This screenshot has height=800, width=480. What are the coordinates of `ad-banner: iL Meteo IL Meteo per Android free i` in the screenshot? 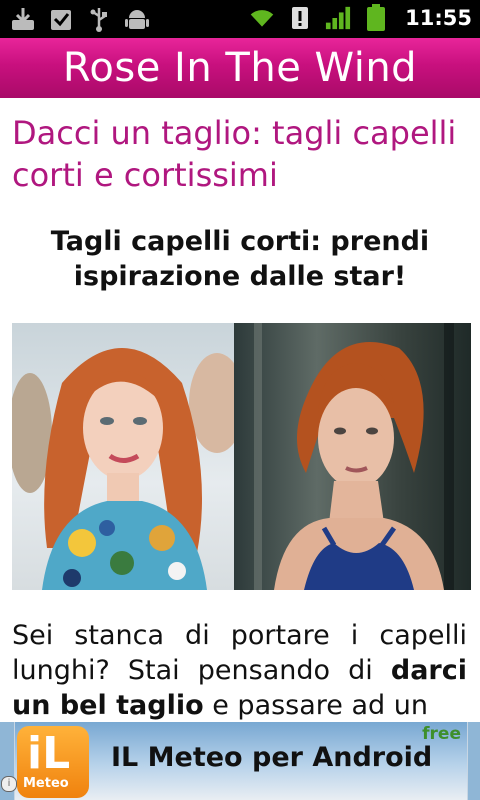 It's located at (240, 761).